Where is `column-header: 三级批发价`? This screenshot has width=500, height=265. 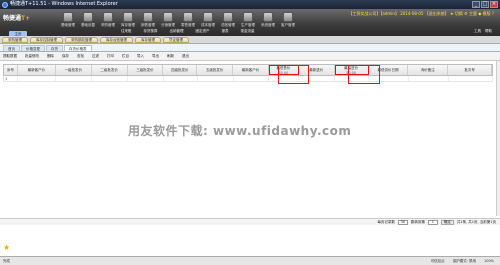
column-header: 三级批发价 is located at coordinates (146, 70).